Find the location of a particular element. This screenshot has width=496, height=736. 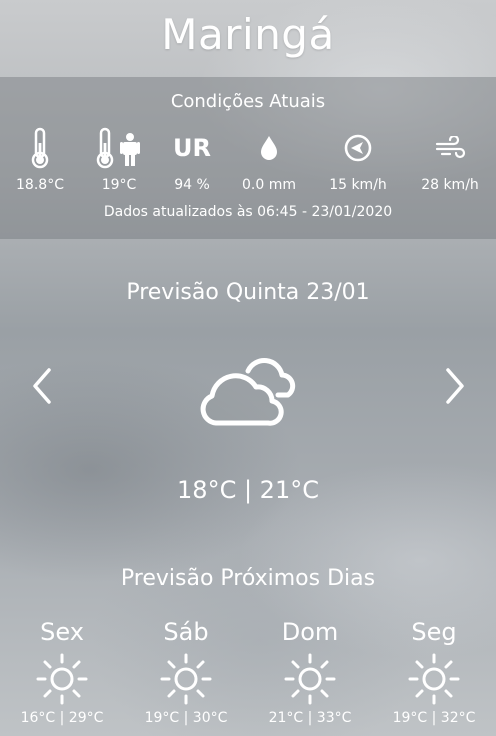

metric-temperature: 18.8°C is located at coordinates (40, 162).